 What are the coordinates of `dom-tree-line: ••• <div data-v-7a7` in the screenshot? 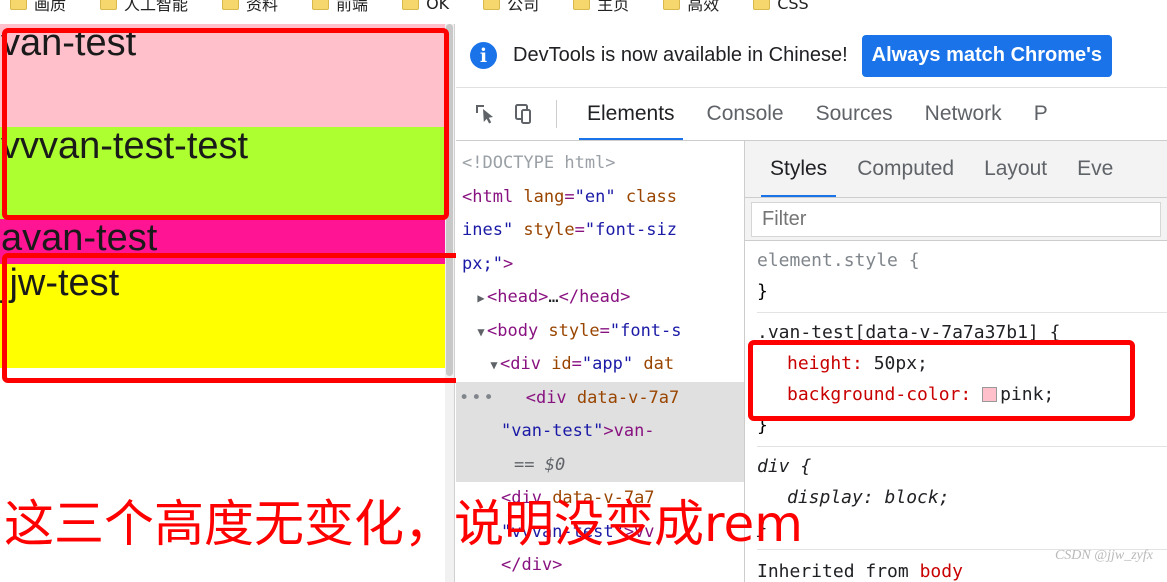 It's located at (600, 398).